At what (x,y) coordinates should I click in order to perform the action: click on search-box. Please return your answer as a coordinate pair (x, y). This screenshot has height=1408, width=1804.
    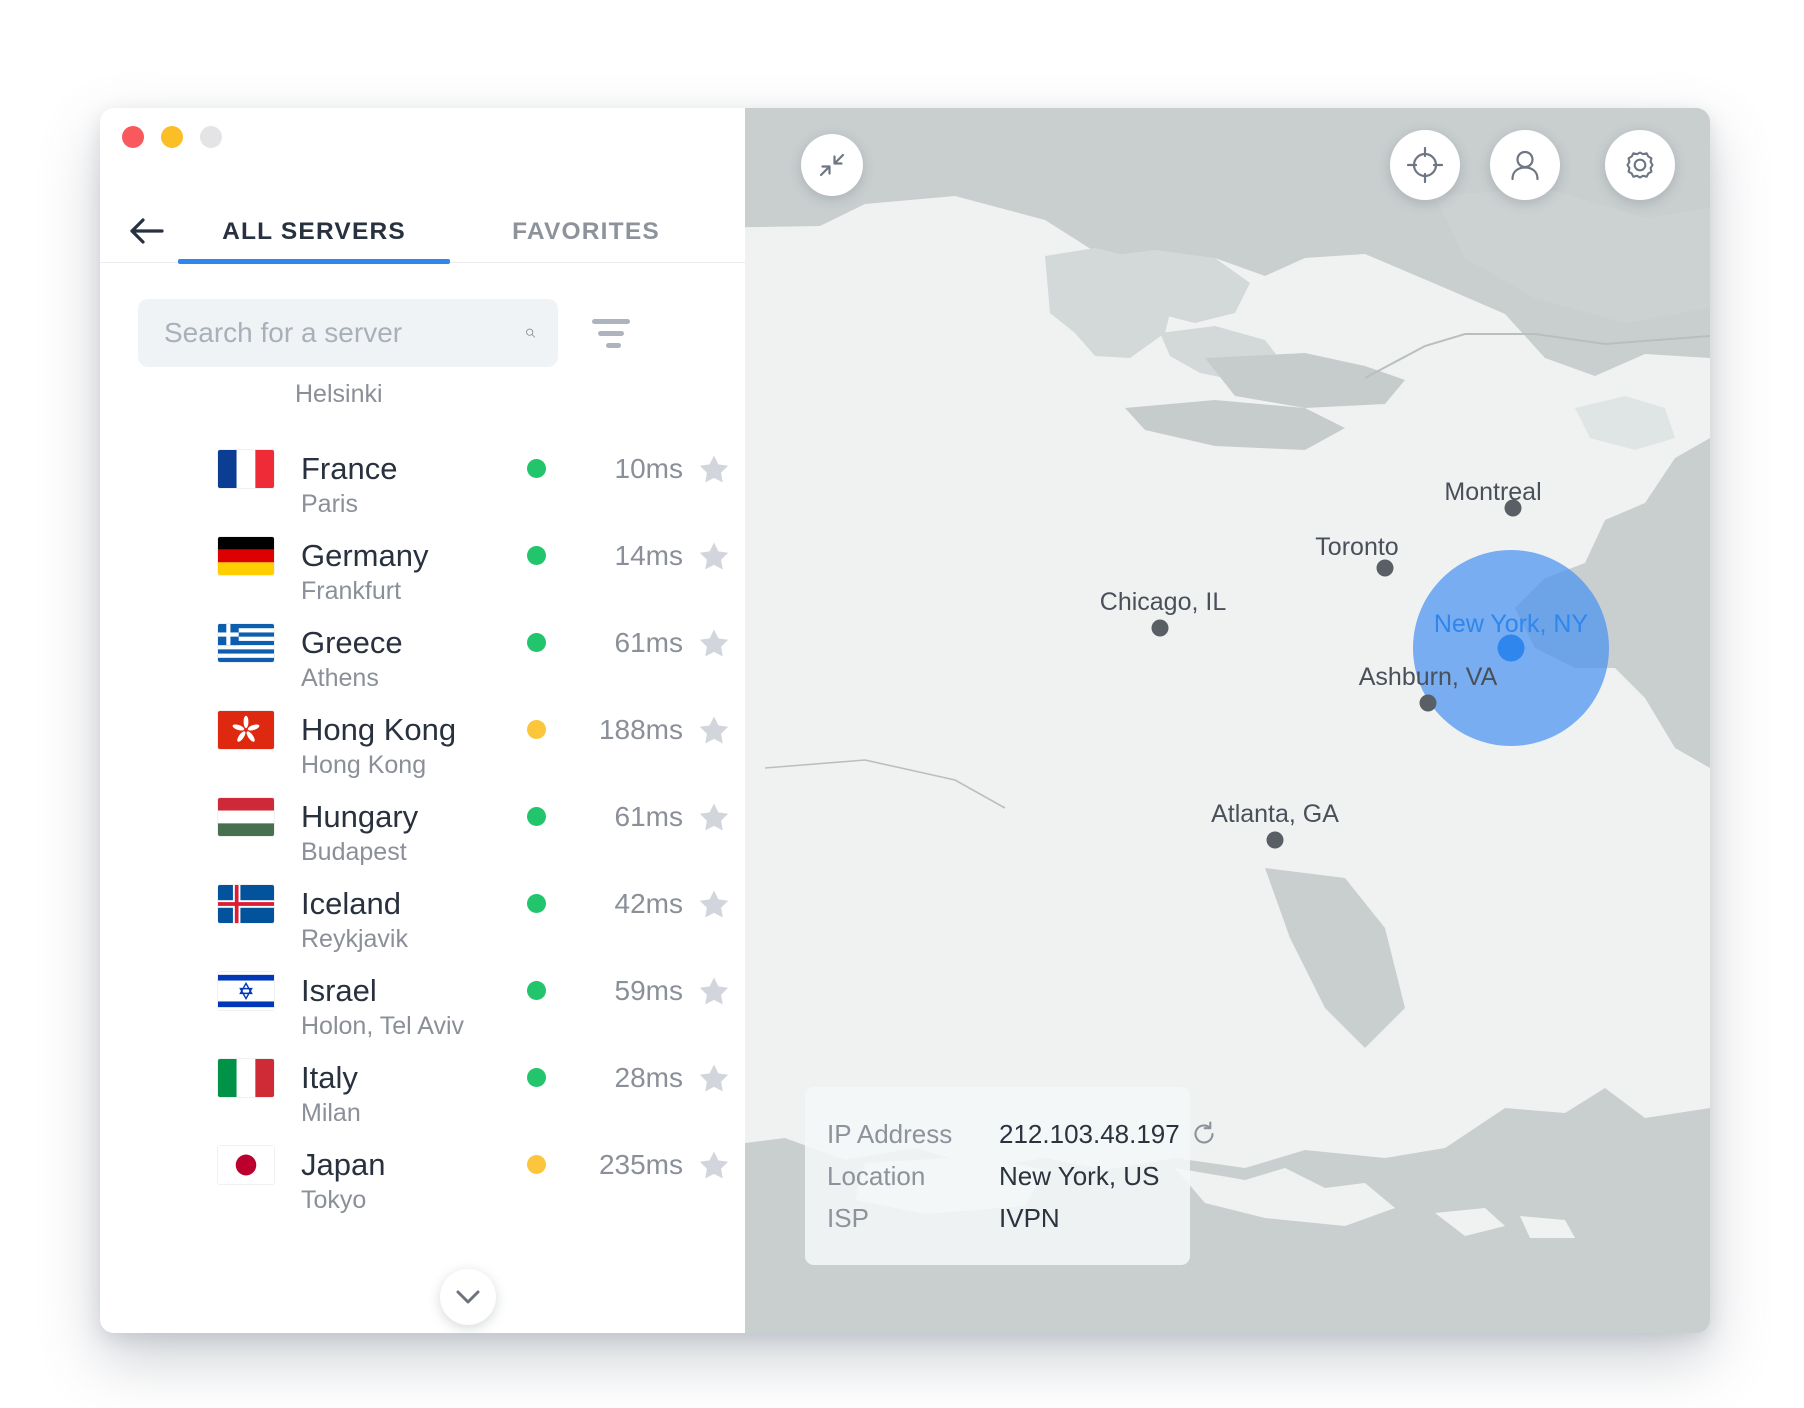
    Looking at the image, I should click on (348, 333).